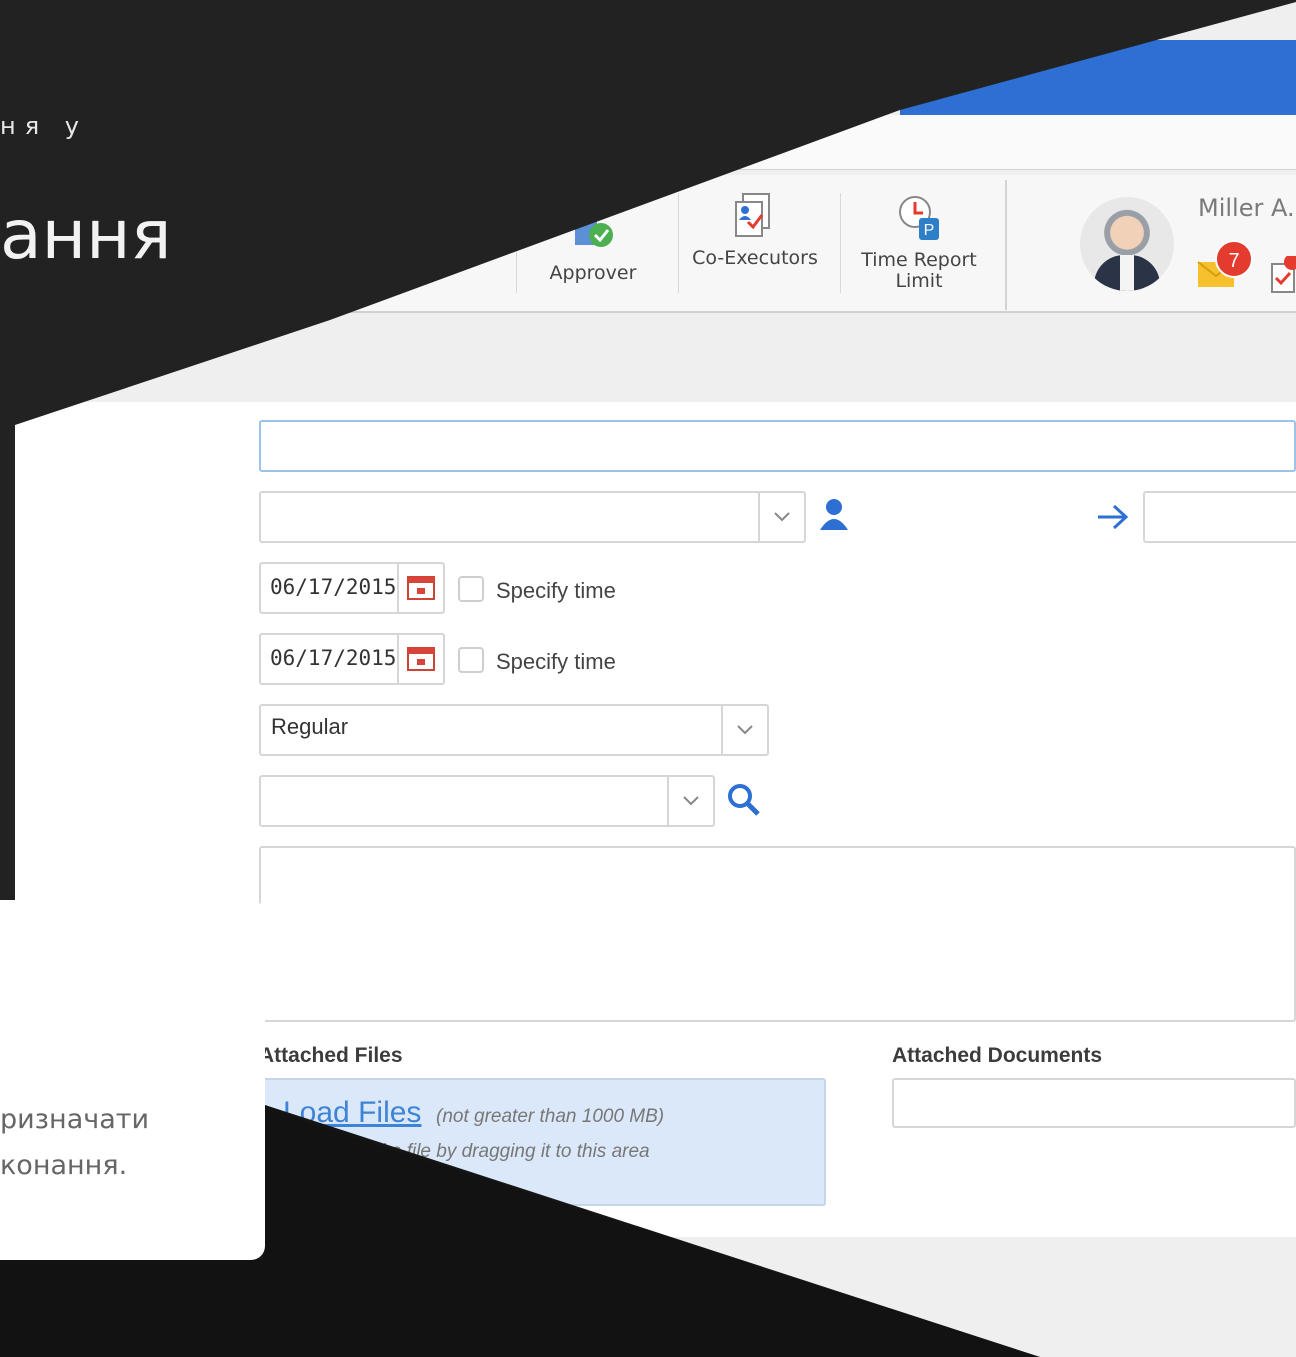 Image resolution: width=1296 pixels, height=1357 pixels. I want to click on info-card-line-2: конання., so click(64, 1165).